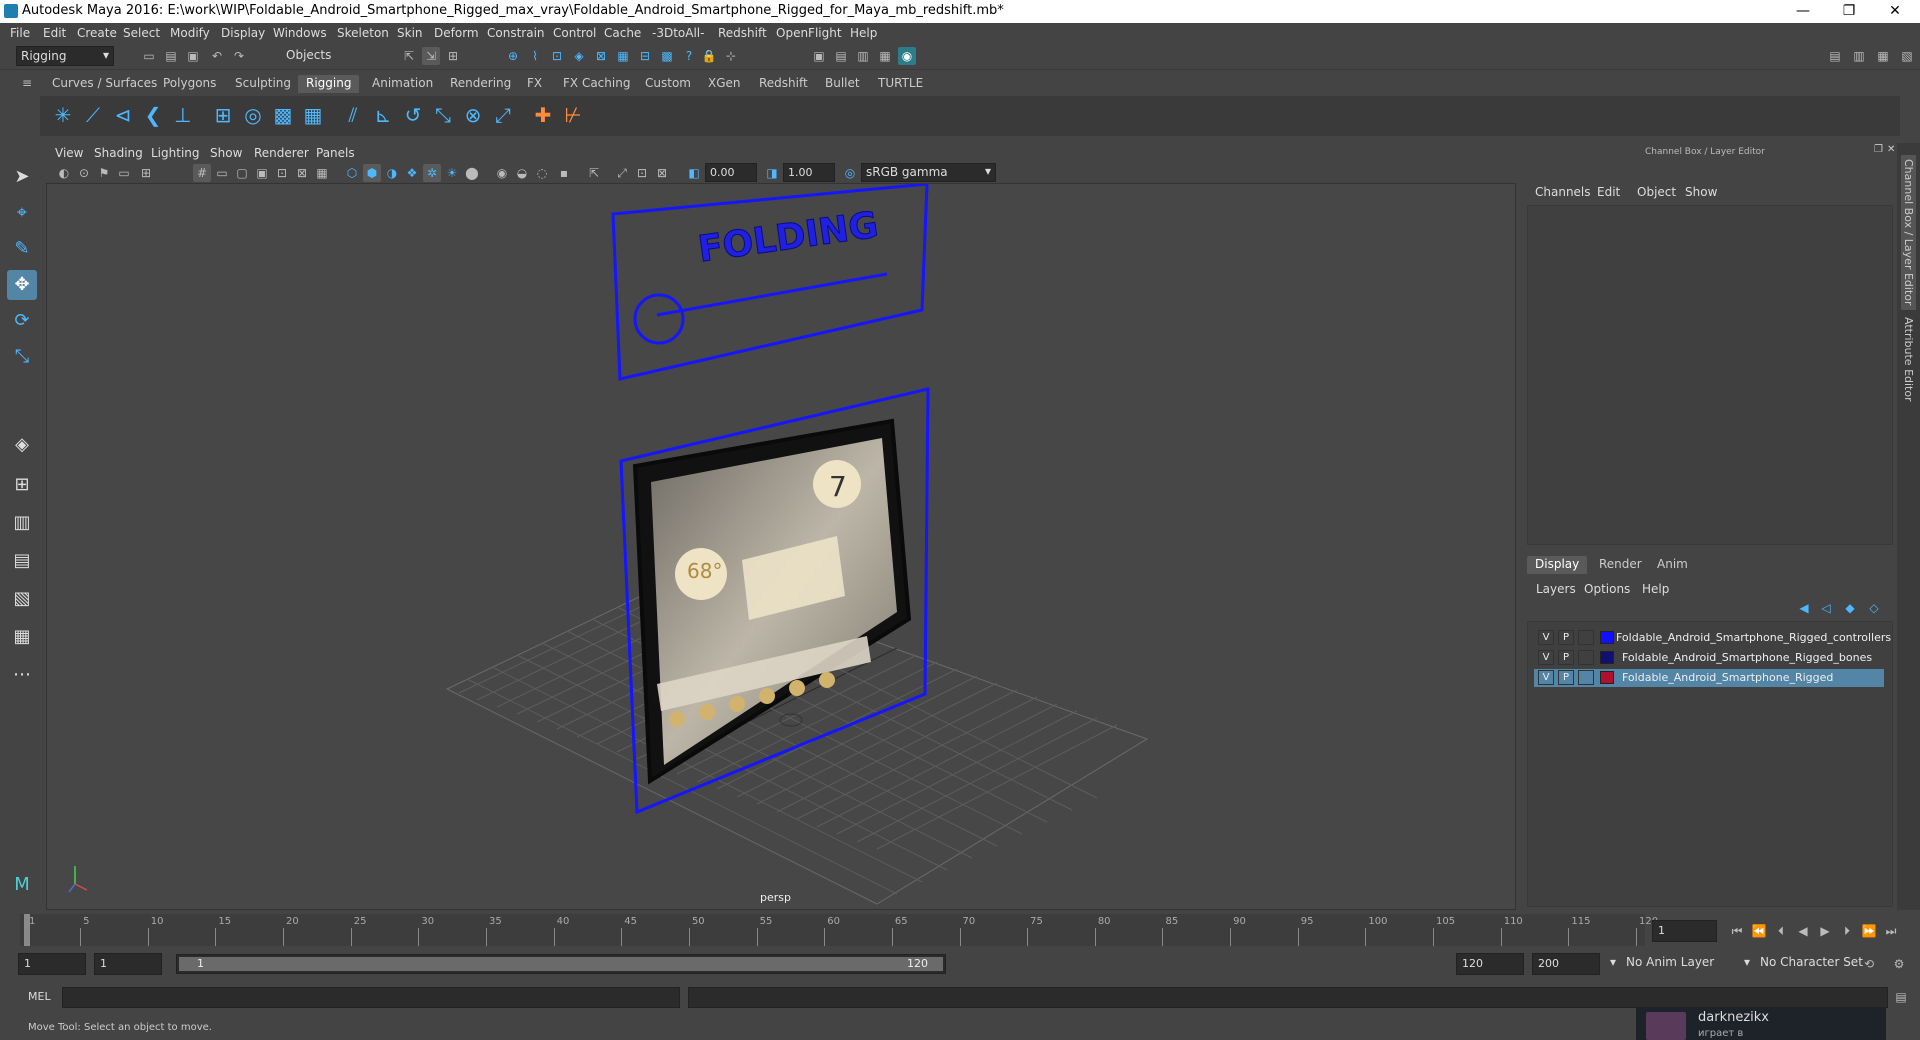 Image resolution: width=1920 pixels, height=1040 pixels. What do you see at coordinates (783, 84) in the screenshot?
I see `shelf-tab-redshift: Redshift` at bounding box center [783, 84].